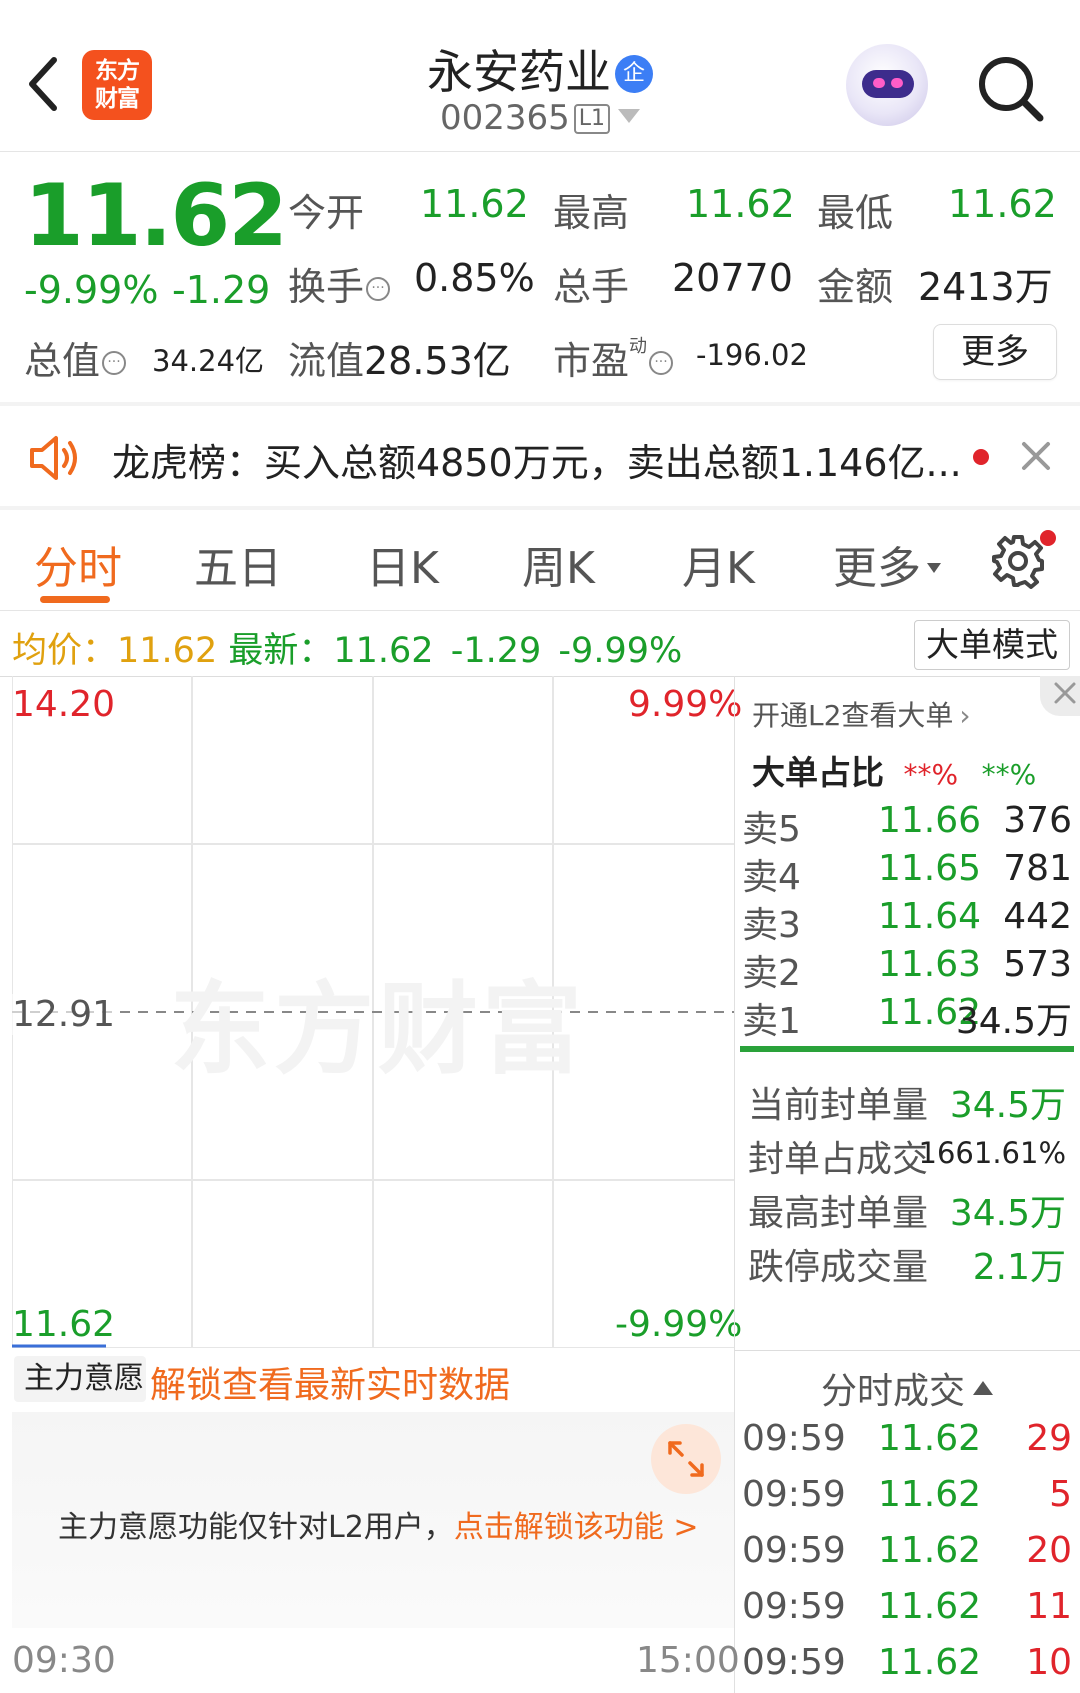 The height and width of the screenshot is (1693, 1080). What do you see at coordinates (330, 1382) in the screenshot?
I see `unlock-realtime-link: 解锁查看最新实时数据` at bounding box center [330, 1382].